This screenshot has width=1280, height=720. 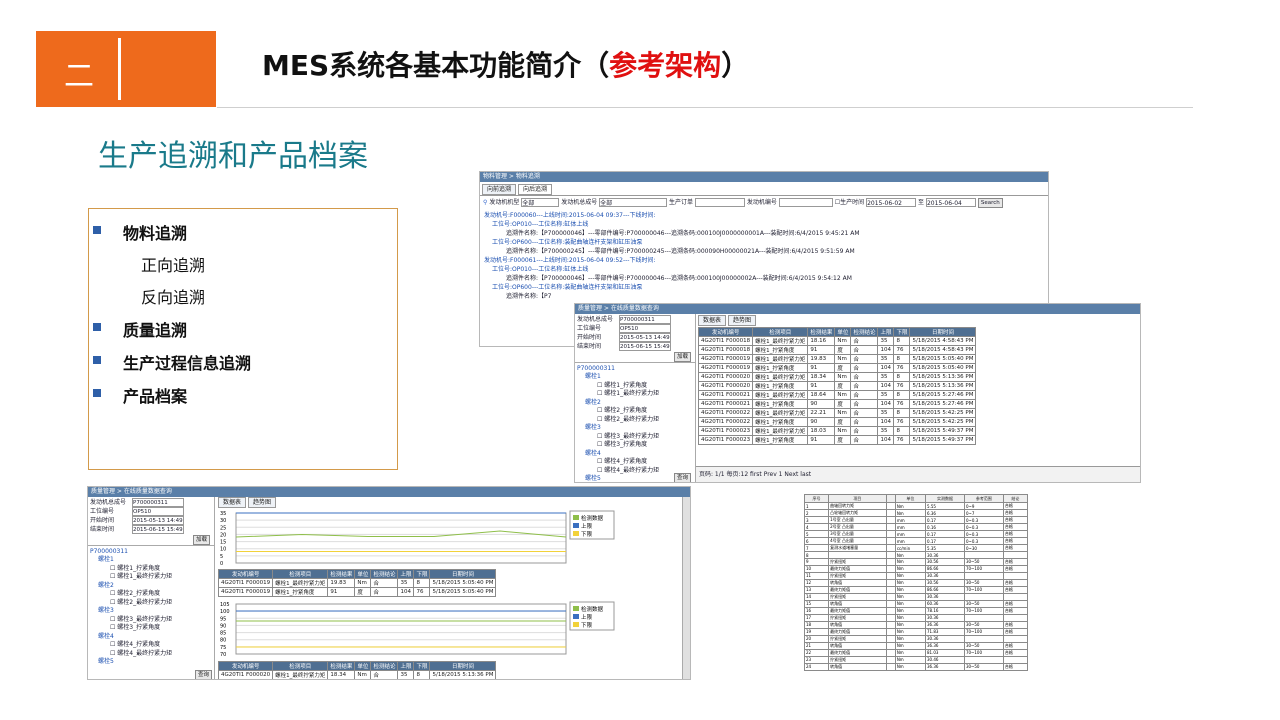 I want to click on tree-group: 螺栓5, so click(x=151, y=662).